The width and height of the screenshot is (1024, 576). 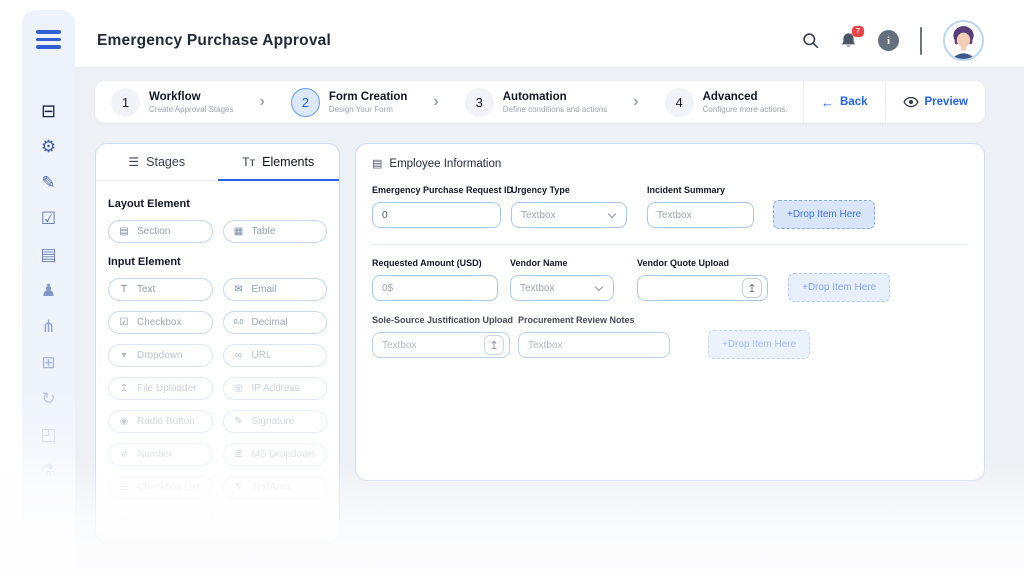 What do you see at coordinates (535, 102) in the screenshot?
I see `step-automation: 3 Automation Define conditions and actions` at bounding box center [535, 102].